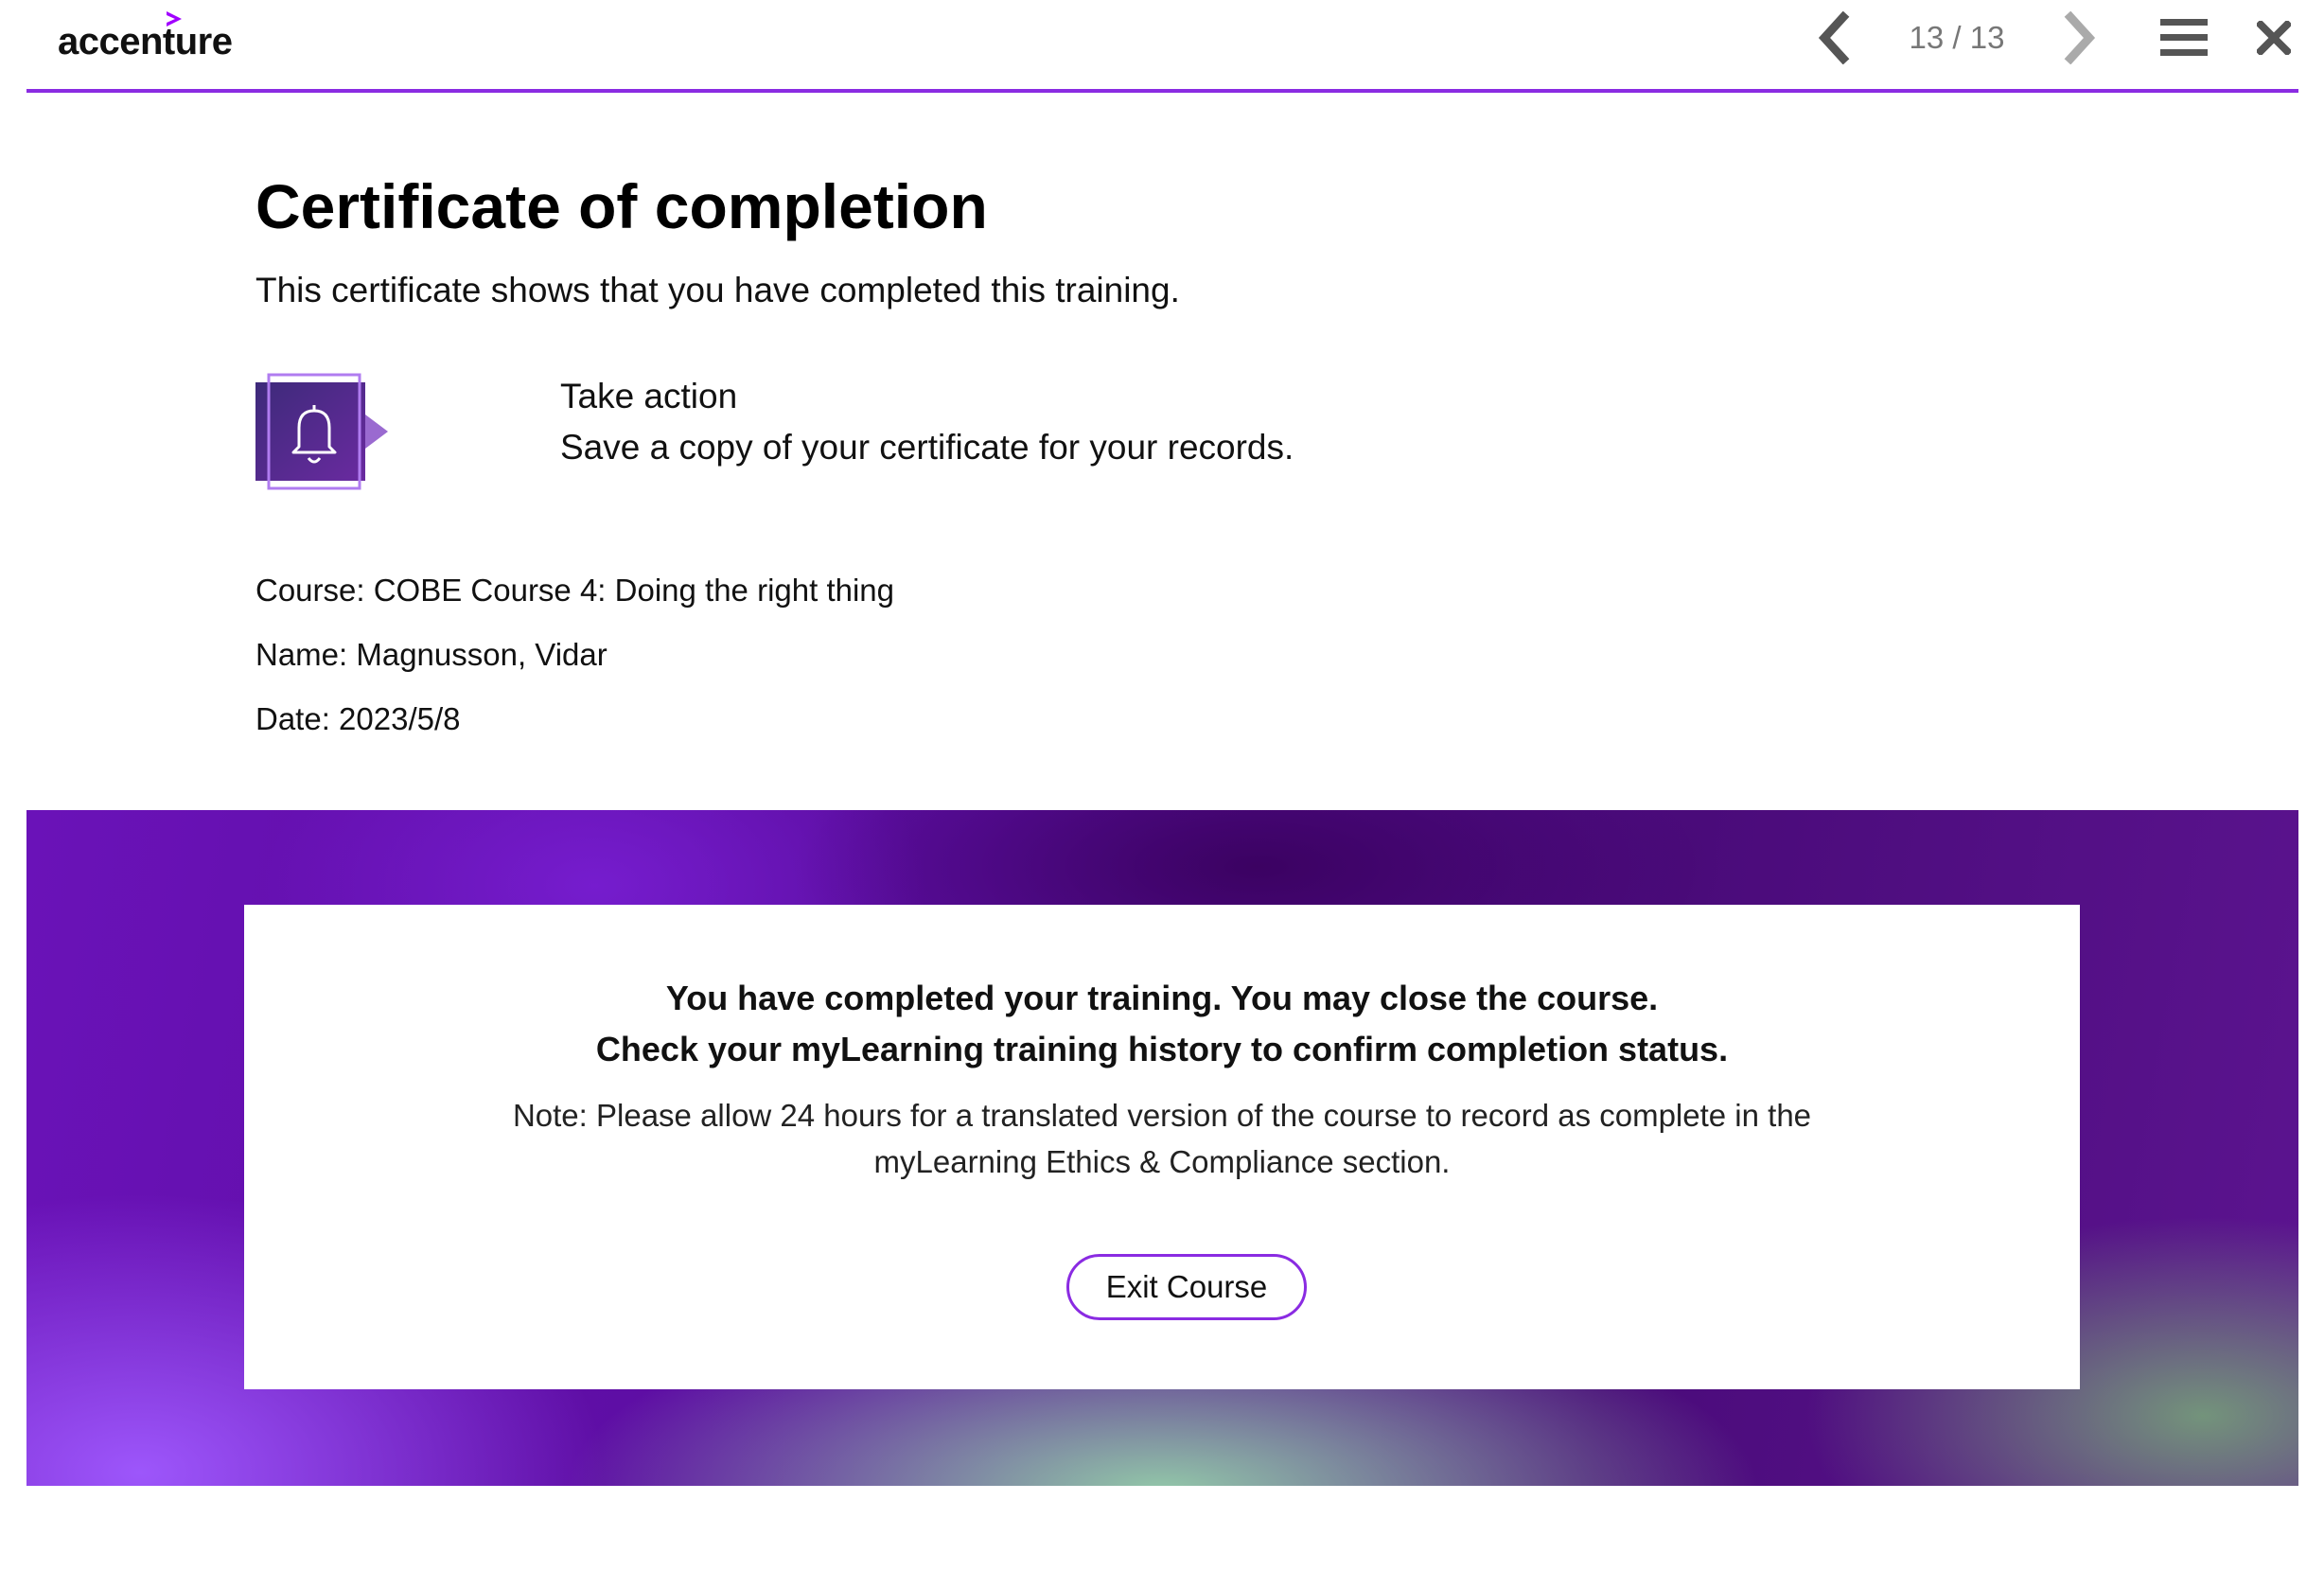 The width and height of the screenshot is (2324, 1571). Describe the element at coordinates (621, 206) in the screenshot. I see `page-title: Certificate of completion` at that location.